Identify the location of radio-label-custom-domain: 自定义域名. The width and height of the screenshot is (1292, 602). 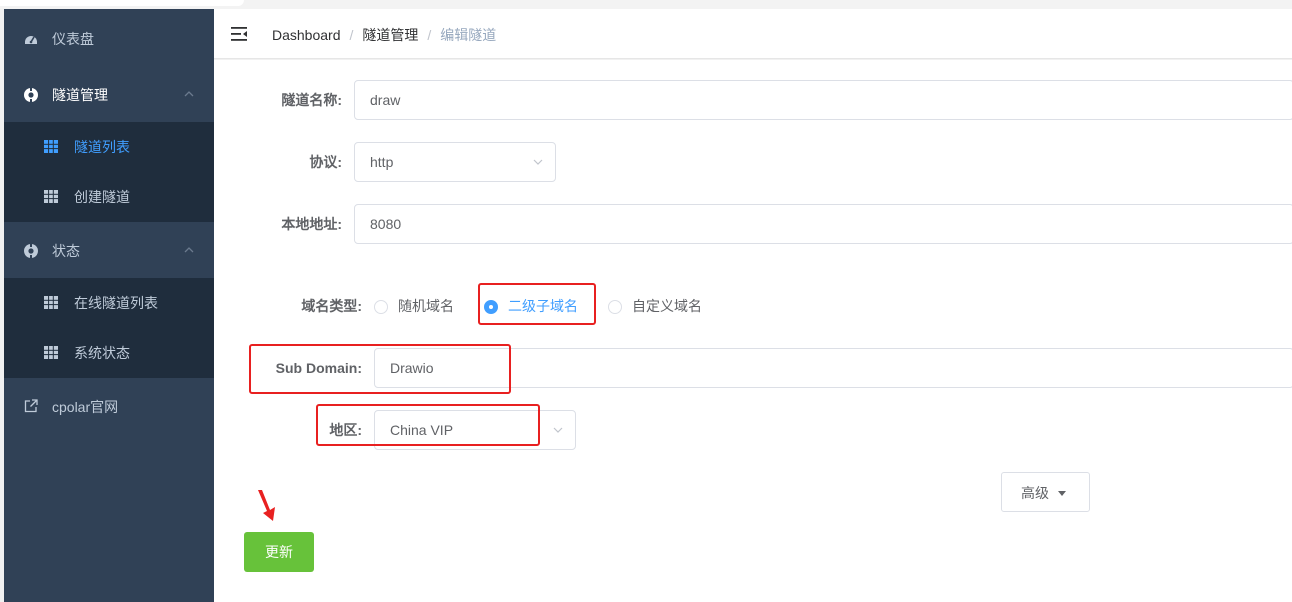
(667, 306).